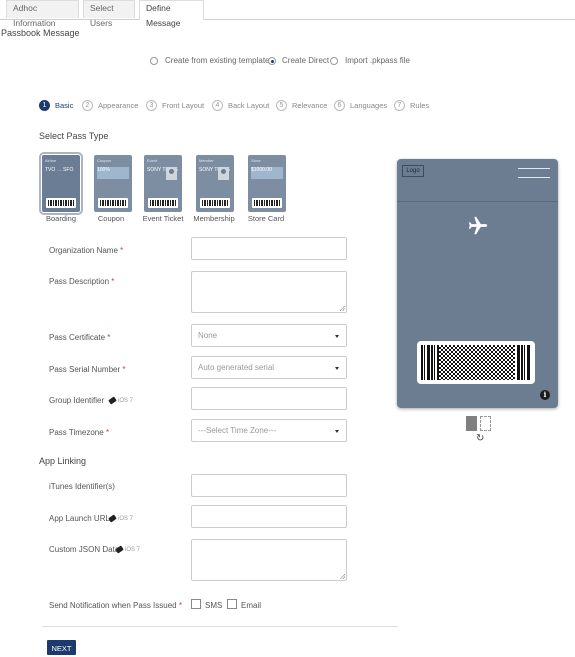  I want to click on tab-select-users: Select Users, so click(109, 14).